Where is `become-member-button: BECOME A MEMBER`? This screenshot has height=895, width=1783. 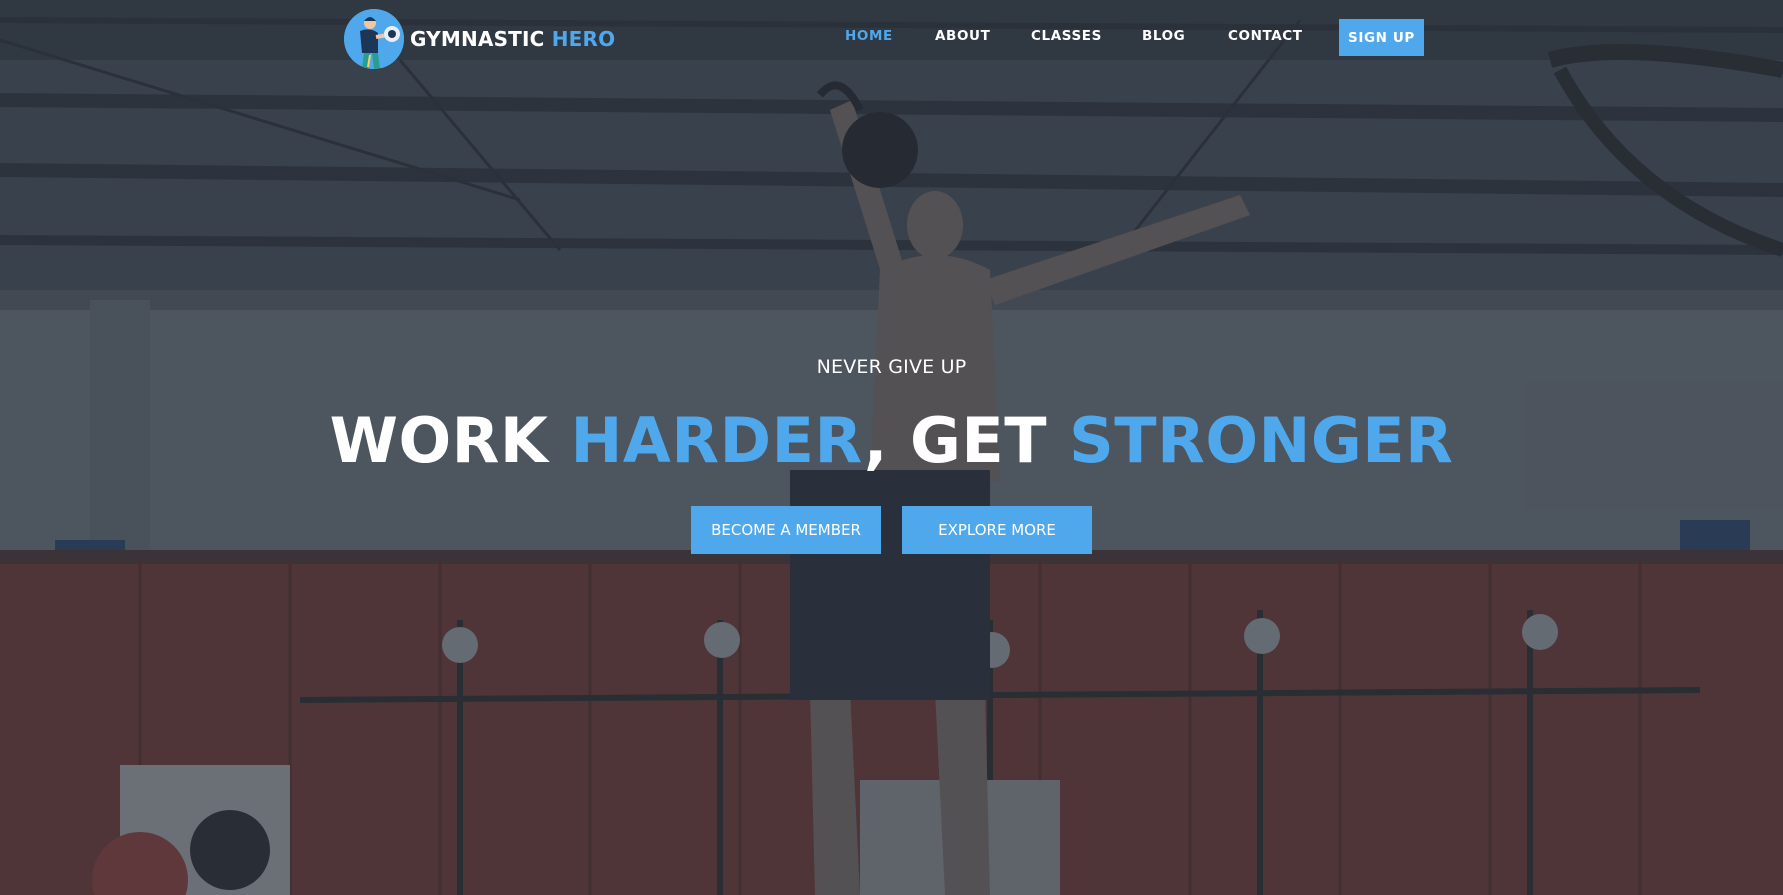
become-member-button: BECOME A MEMBER is located at coordinates (786, 530).